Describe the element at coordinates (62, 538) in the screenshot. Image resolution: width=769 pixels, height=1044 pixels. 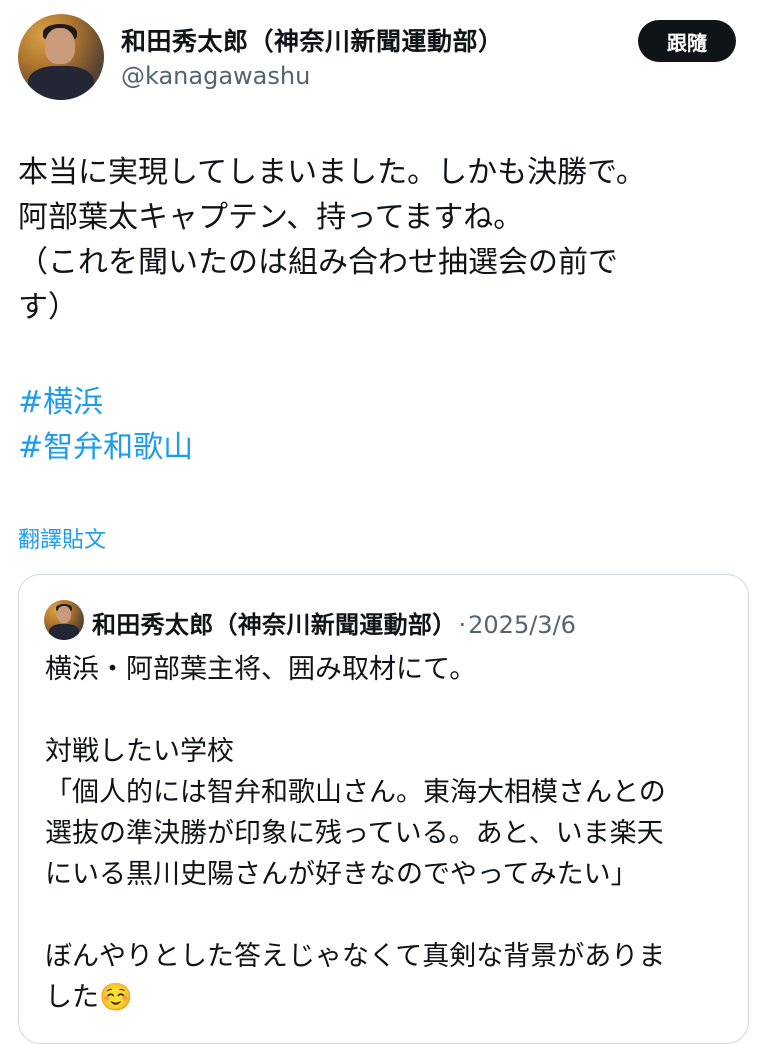
I see `translate-post-link: 翻譯貼文` at that location.